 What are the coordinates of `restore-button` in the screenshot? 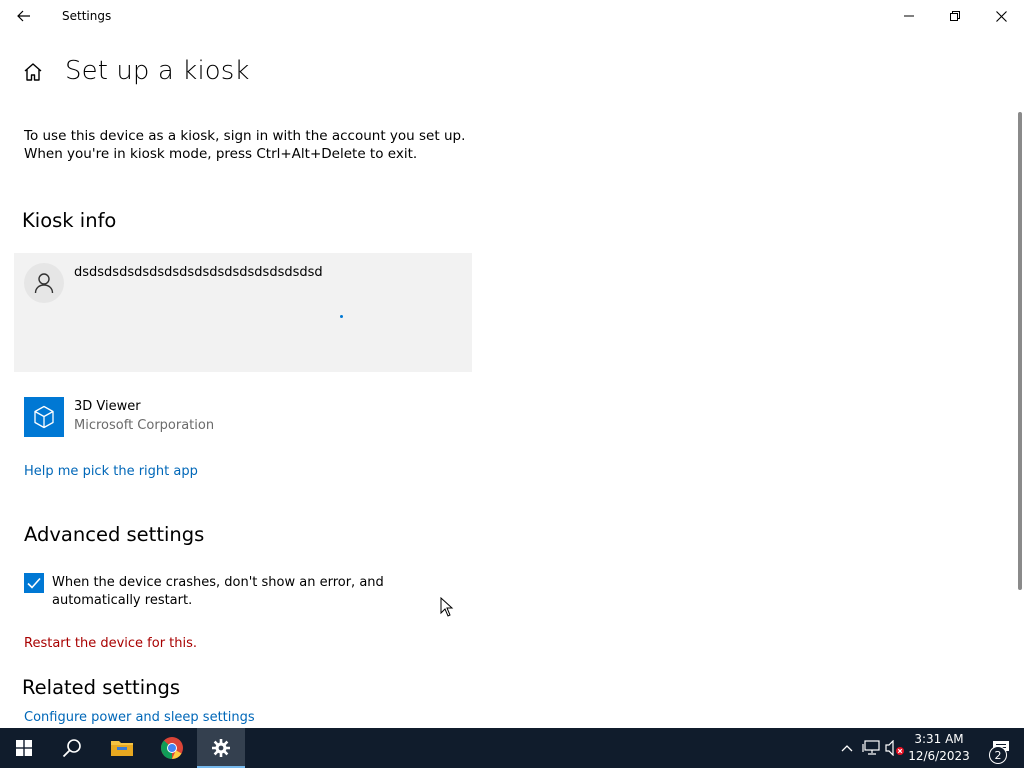 It's located at (955, 16).